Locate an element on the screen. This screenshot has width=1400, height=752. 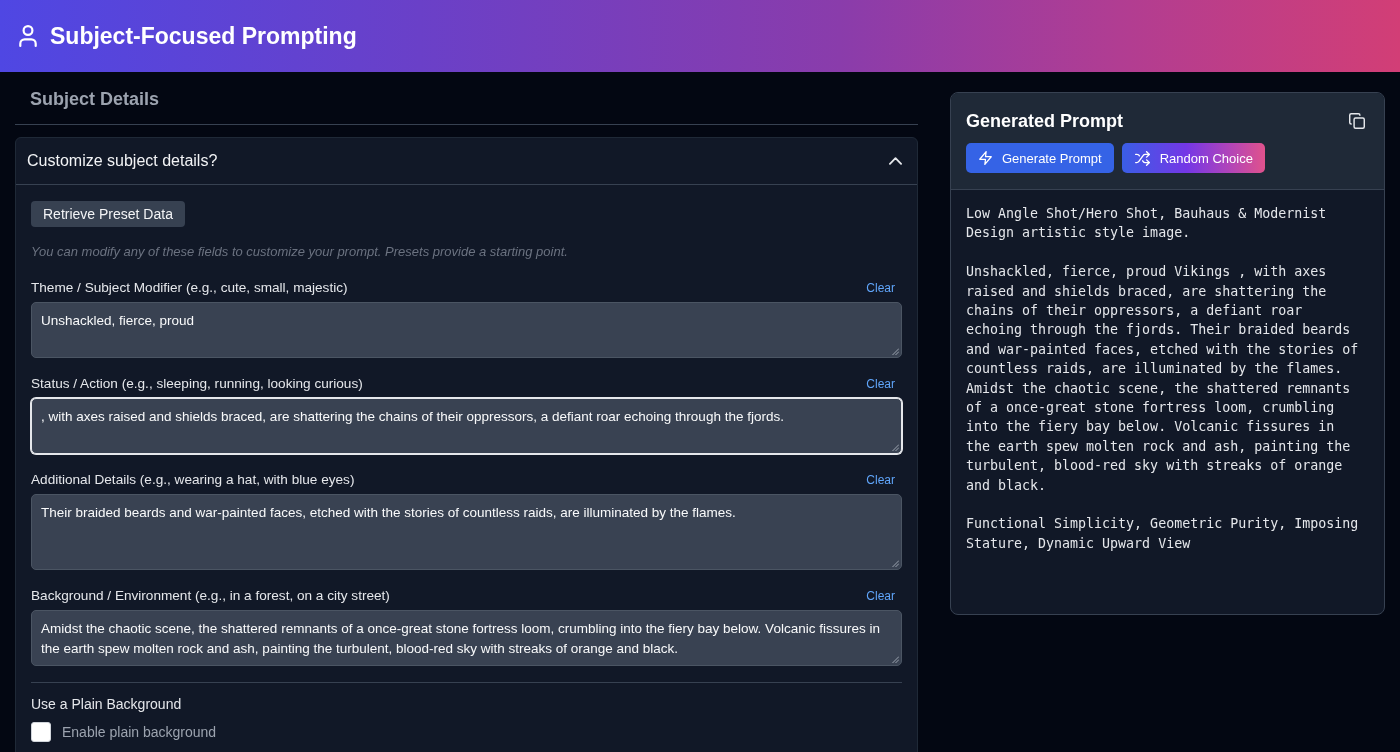
random-button: Random Choice is located at coordinates (1193, 158).